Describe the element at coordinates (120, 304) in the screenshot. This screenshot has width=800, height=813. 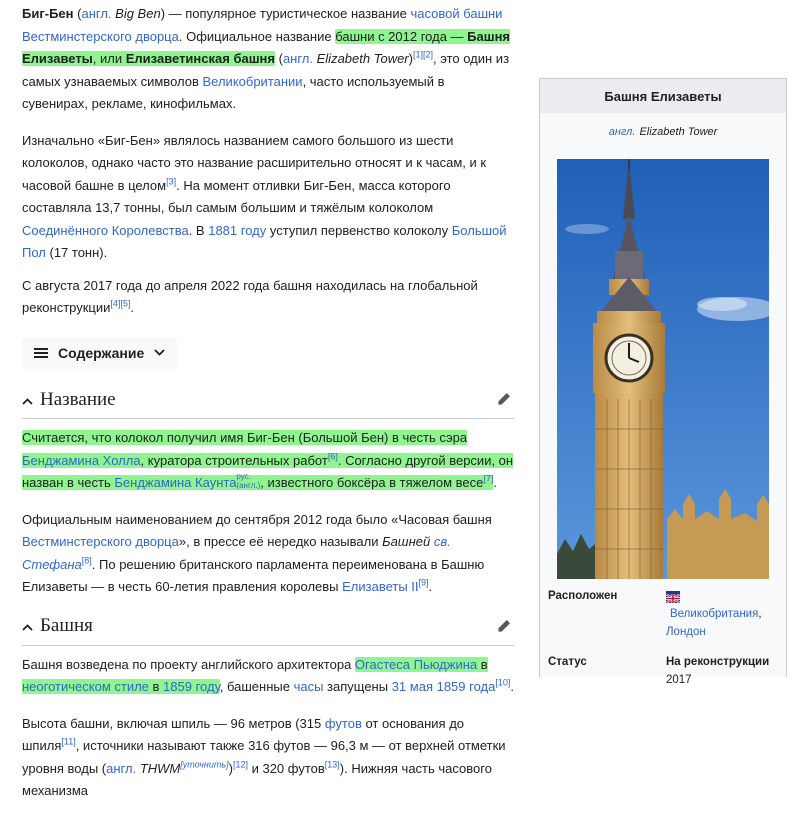
I see `reference-link: [4][5]` at that location.